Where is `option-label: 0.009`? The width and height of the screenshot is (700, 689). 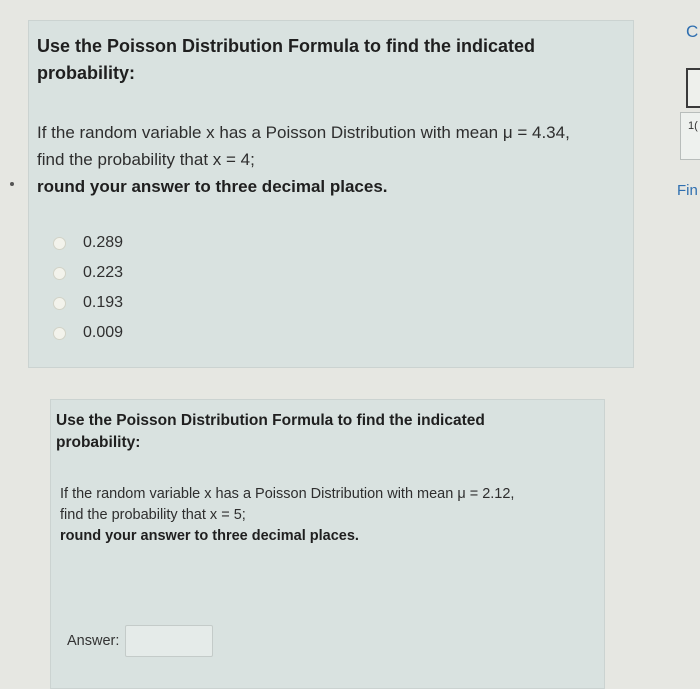
option-label: 0.009 is located at coordinates (103, 332).